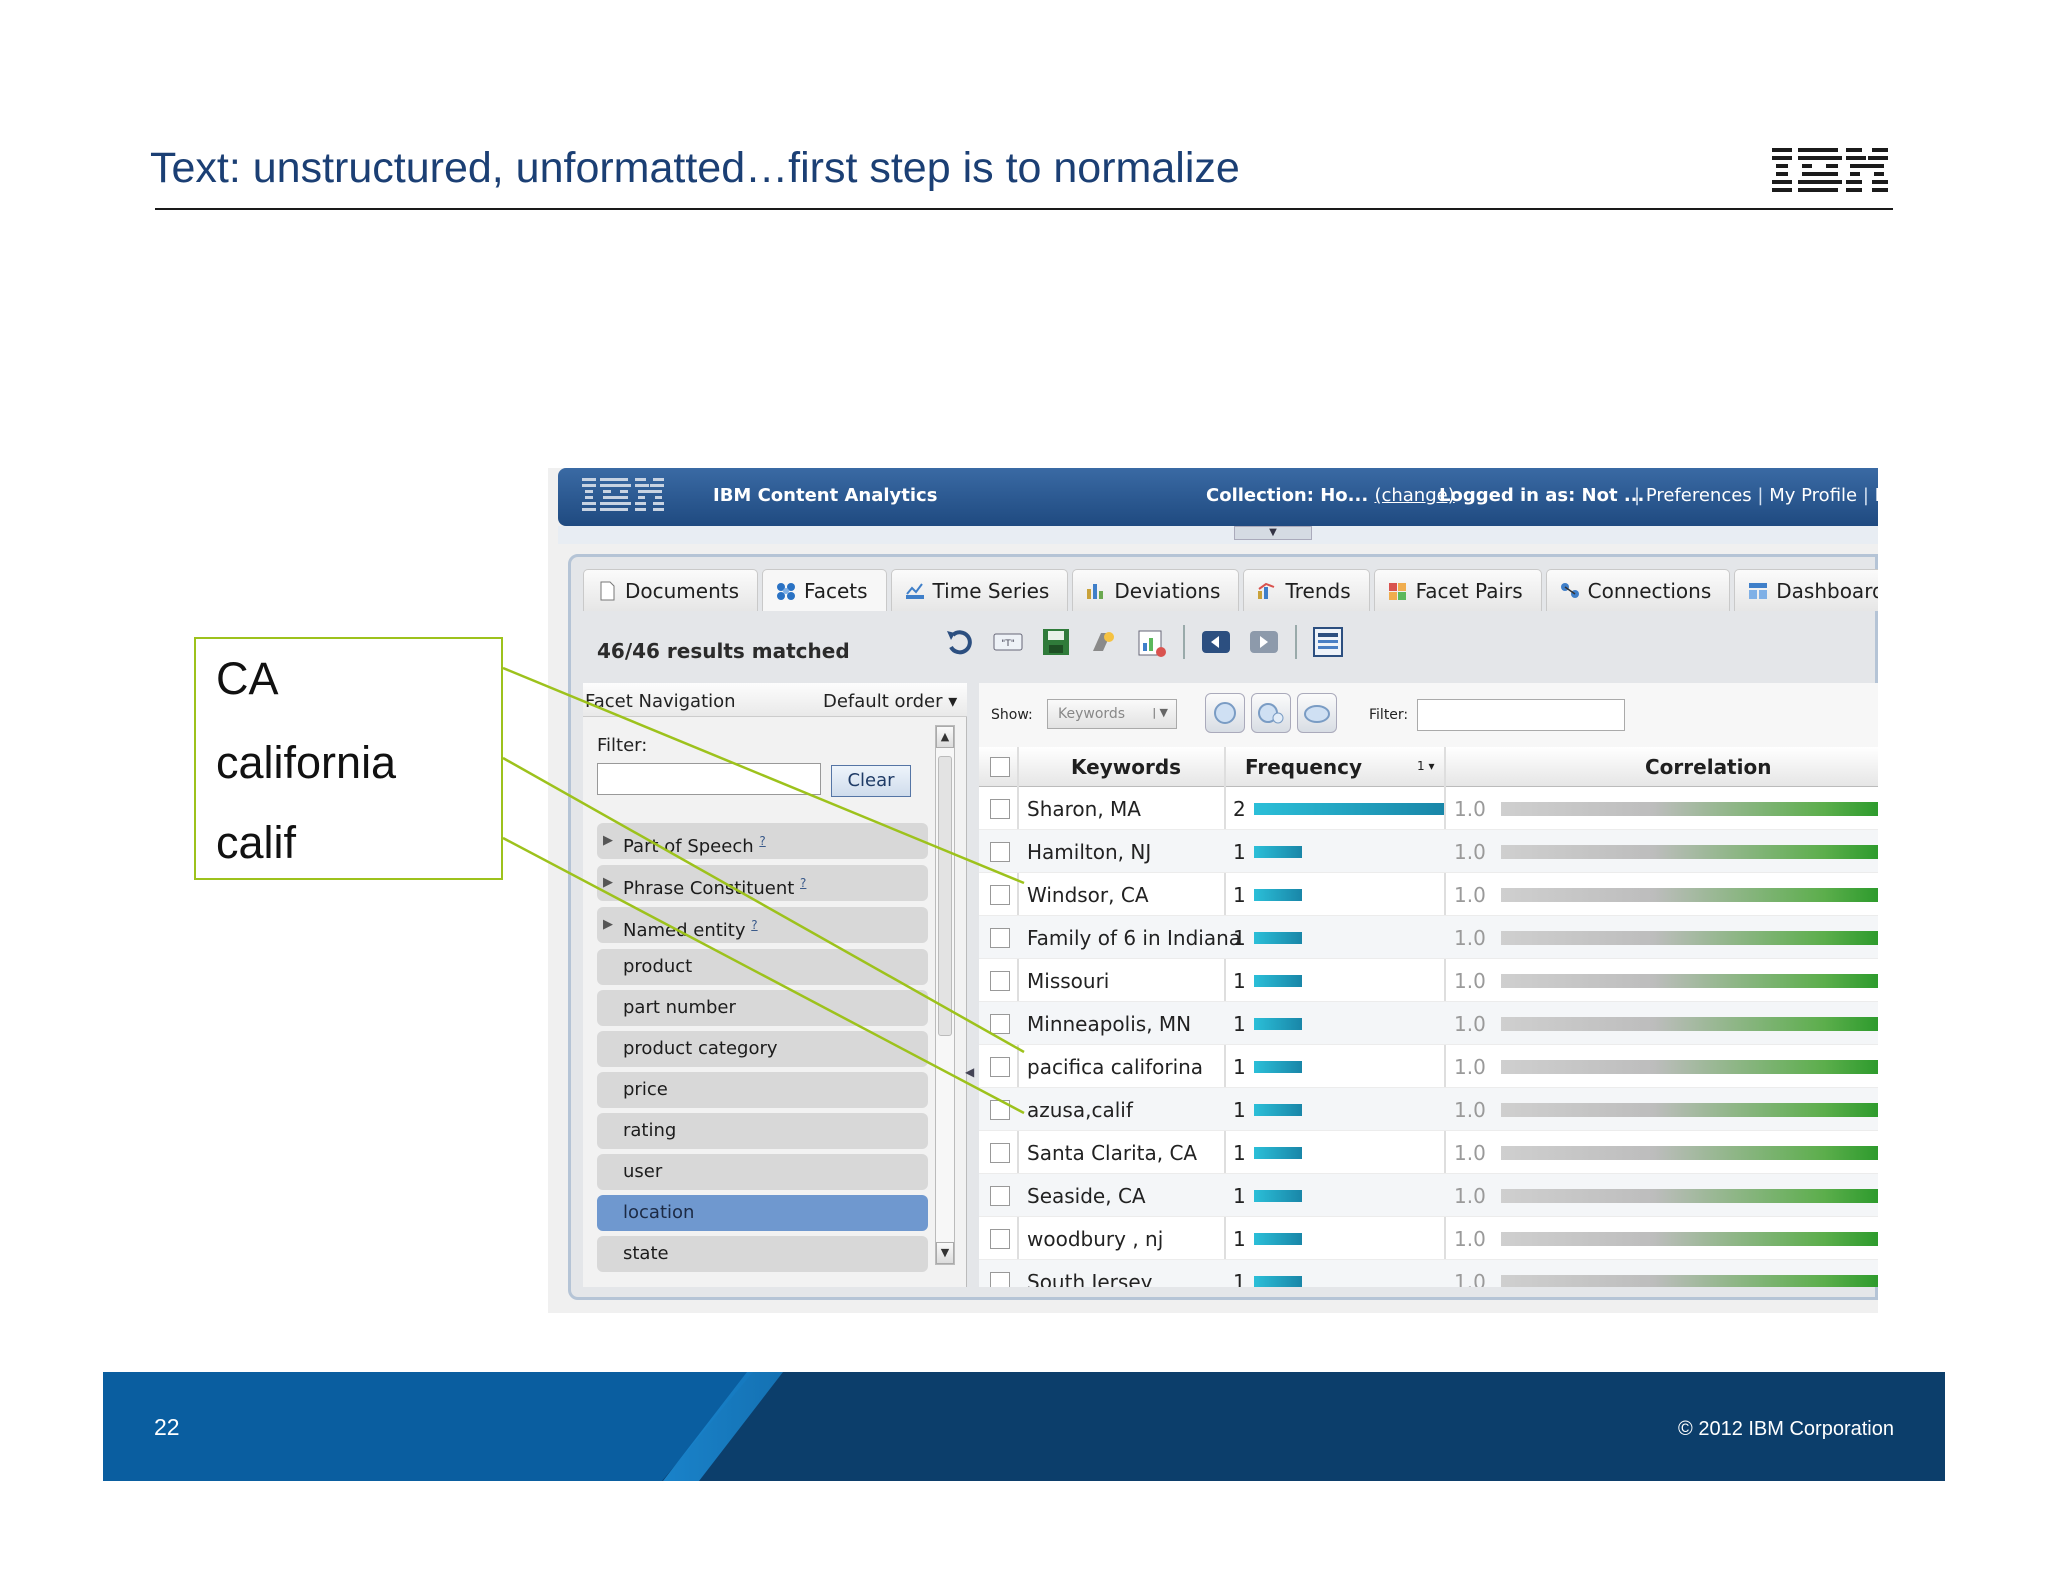 This screenshot has width=2048, height=1582. Describe the element at coordinates (762, 1049) in the screenshot. I see `facet-item-product-category: product category` at that location.